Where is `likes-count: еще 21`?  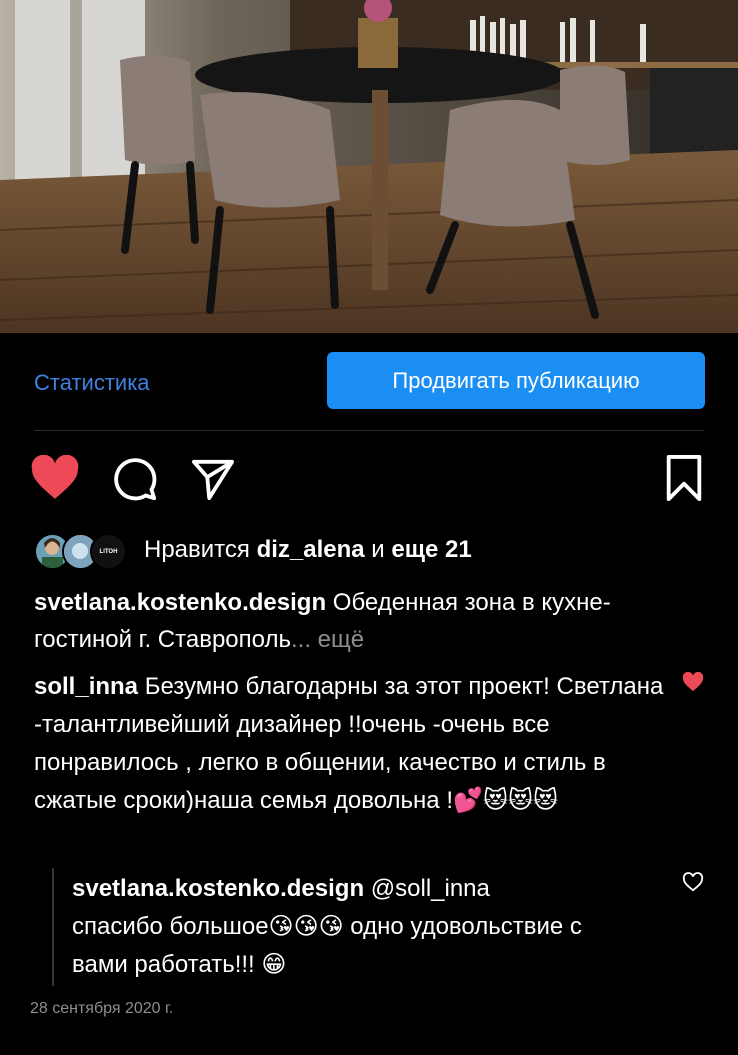 likes-count: еще 21 is located at coordinates (431, 549).